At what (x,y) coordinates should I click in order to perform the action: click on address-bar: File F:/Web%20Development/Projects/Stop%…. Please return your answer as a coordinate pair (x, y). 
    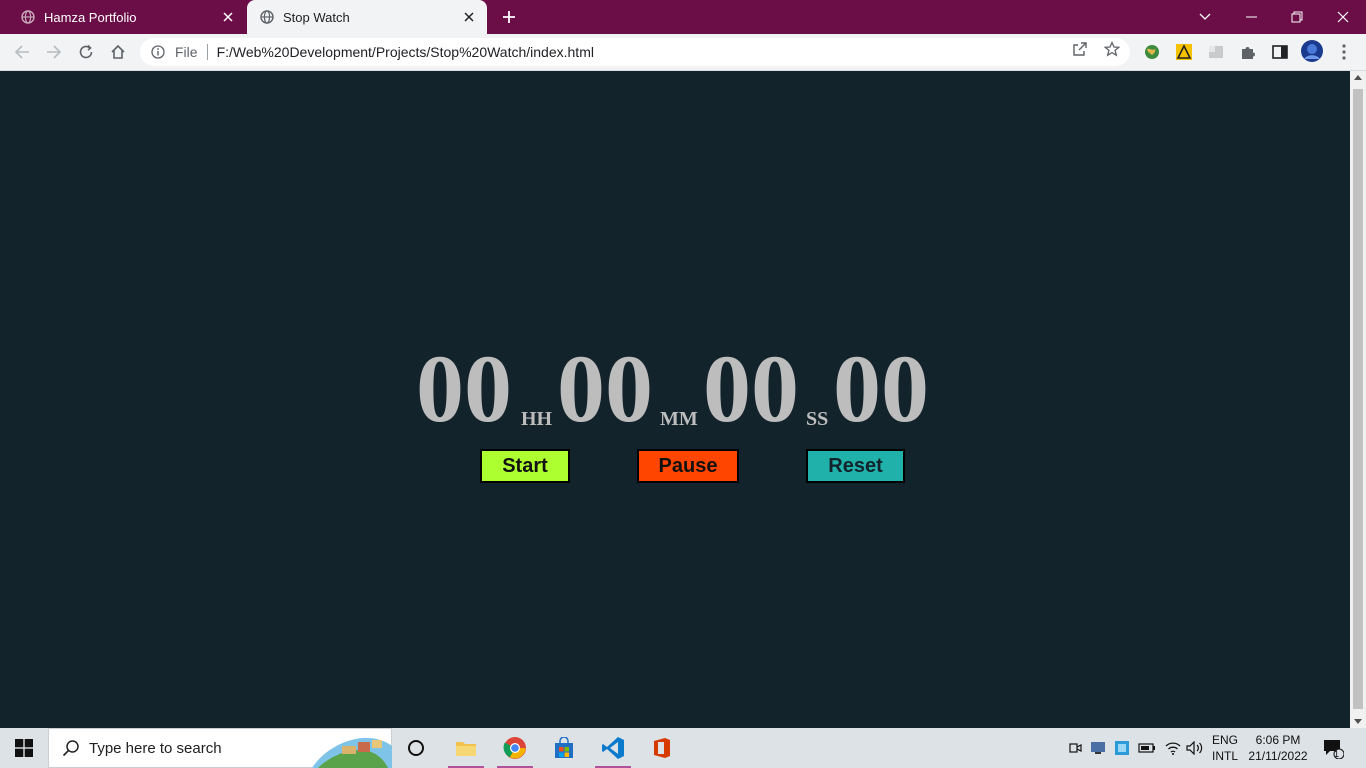
    Looking at the image, I should click on (635, 52).